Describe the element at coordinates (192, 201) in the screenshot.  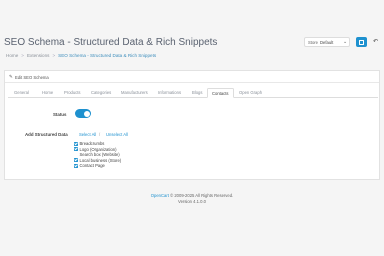
I see `footer-version: Version 4.1.0.0` at that location.